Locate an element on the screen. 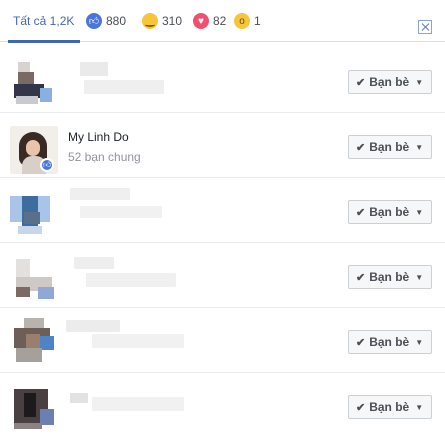 Image resolution: width=445 pixels, height=440 pixels. tab-all-label: Tất cả 1,2K is located at coordinates (44, 21).